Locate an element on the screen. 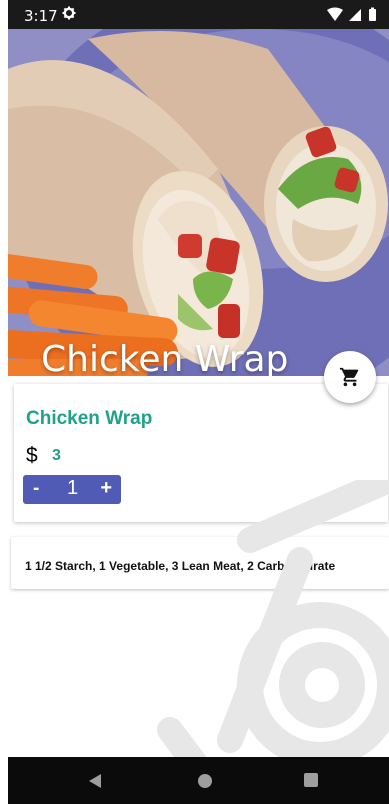 This screenshot has height=804, width=389. cart-icon is located at coordinates (349, 377).